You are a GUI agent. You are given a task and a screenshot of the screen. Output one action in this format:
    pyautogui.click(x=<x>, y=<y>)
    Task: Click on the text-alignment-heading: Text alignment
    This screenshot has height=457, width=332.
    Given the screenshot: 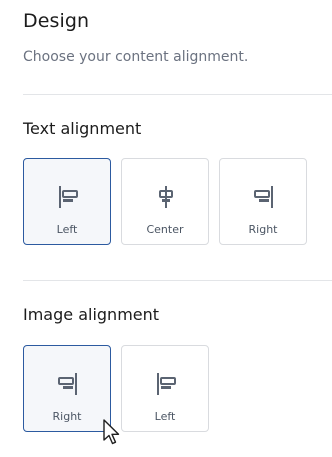 What is the action you would take?
    pyautogui.click(x=82, y=128)
    